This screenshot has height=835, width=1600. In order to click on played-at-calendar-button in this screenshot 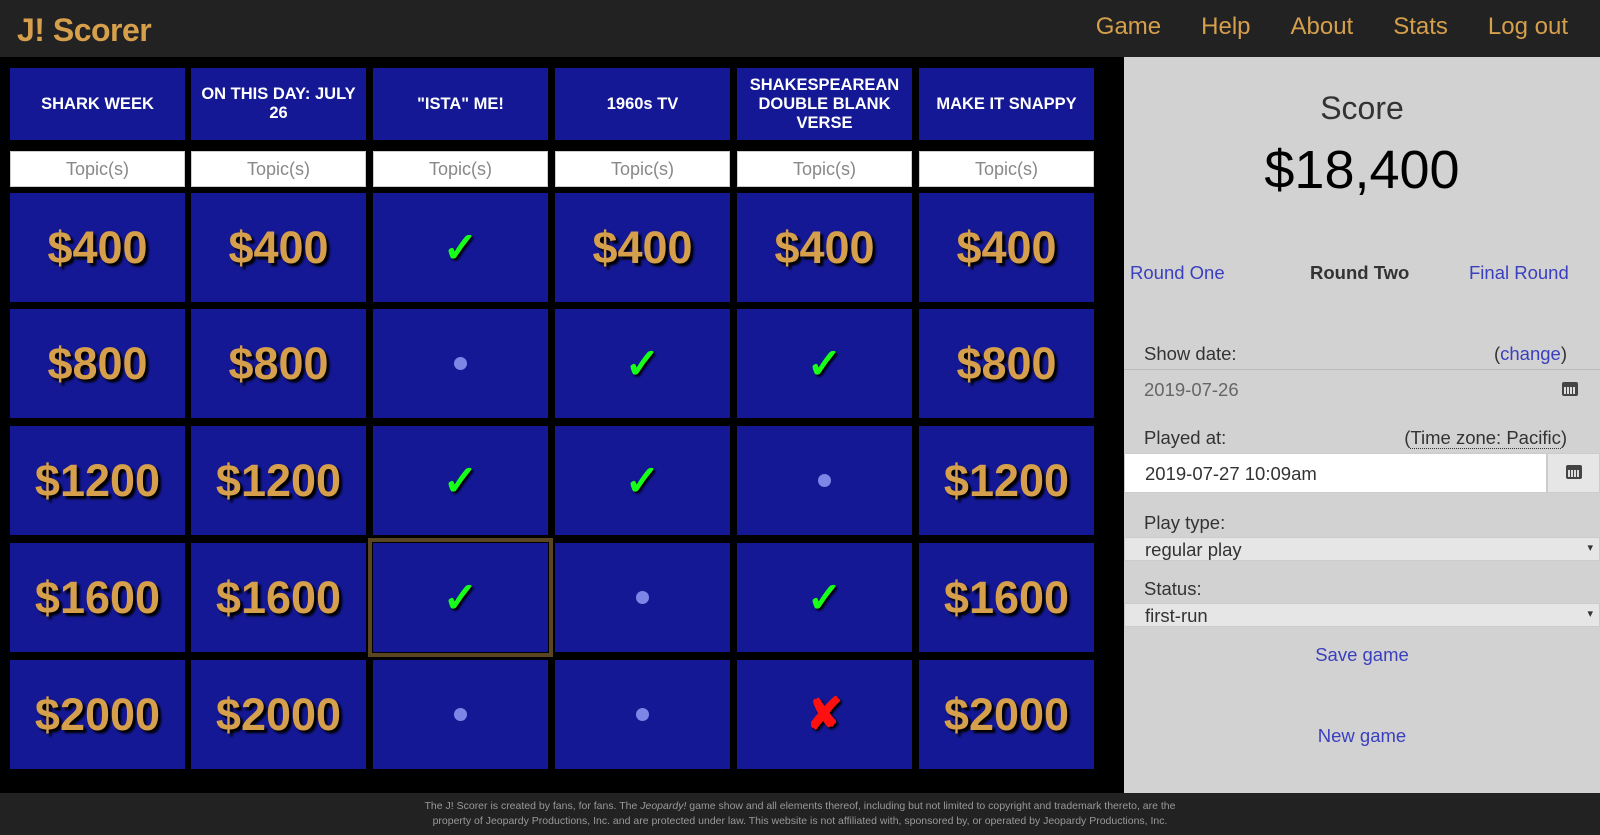, I will do `click(1573, 473)`.